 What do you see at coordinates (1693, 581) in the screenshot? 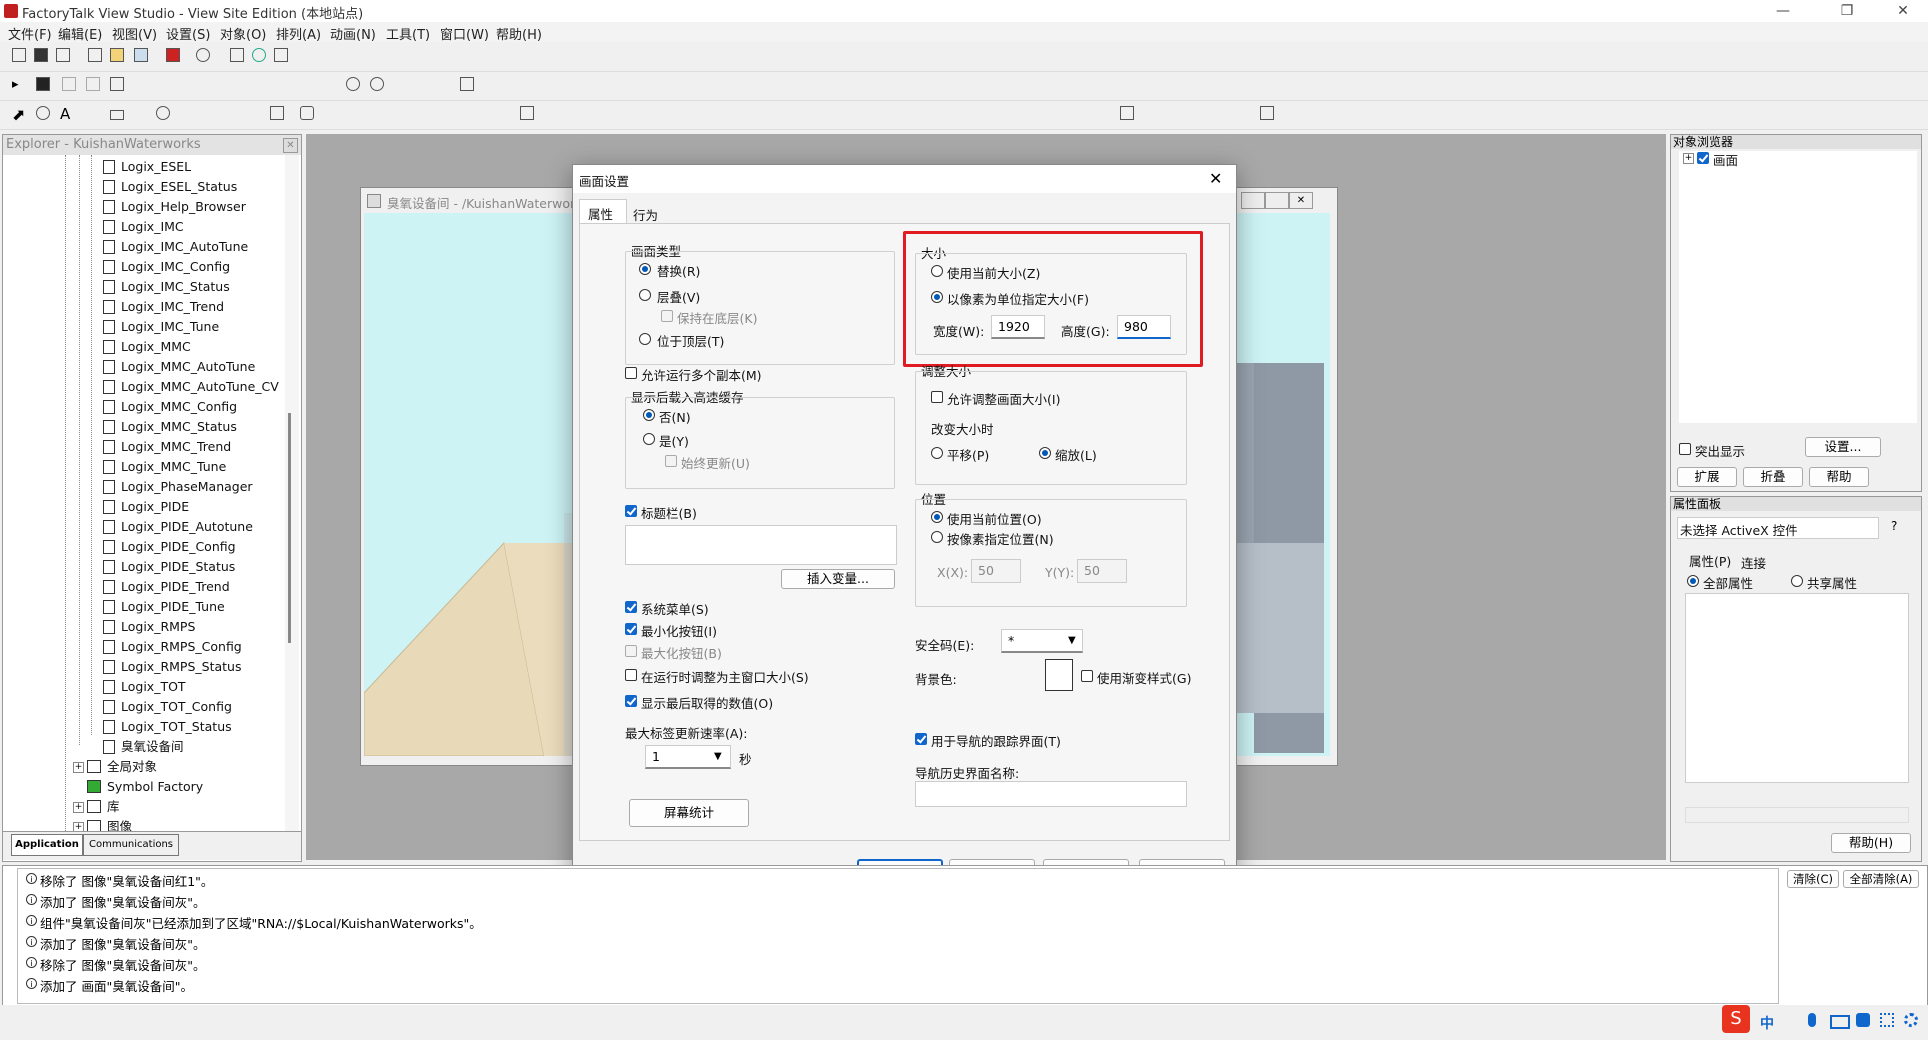
I see `radio-all-props` at bounding box center [1693, 581].